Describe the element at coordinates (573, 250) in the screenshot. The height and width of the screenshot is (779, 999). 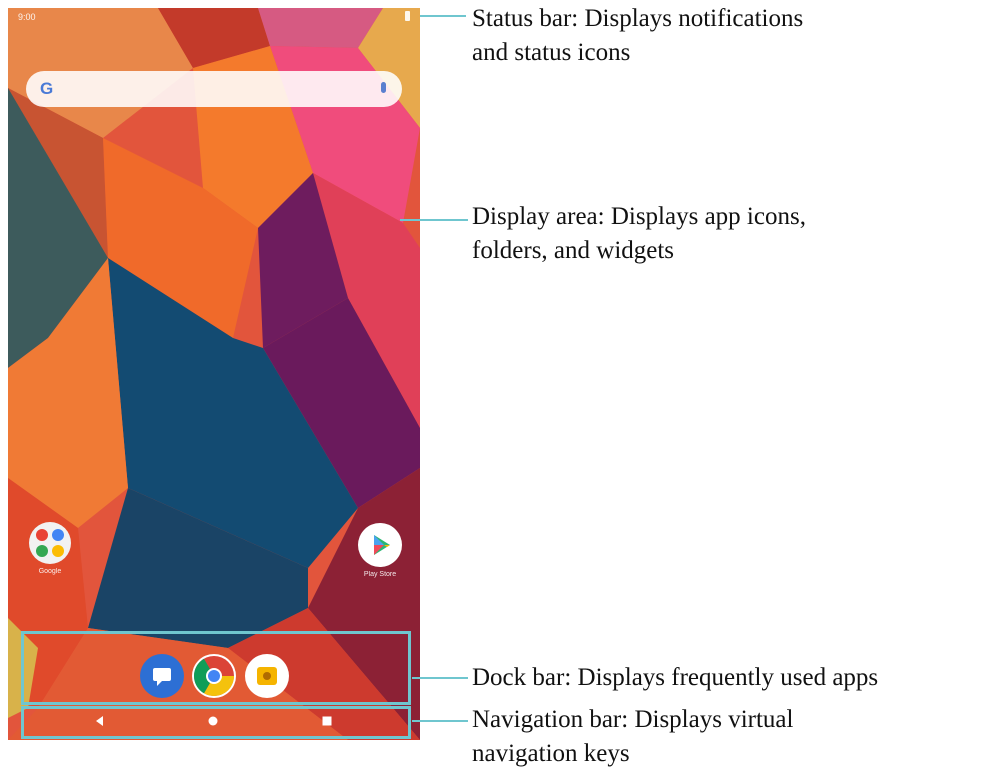
I see `display-area-annotation-line2: folders, and widgets` at that location.